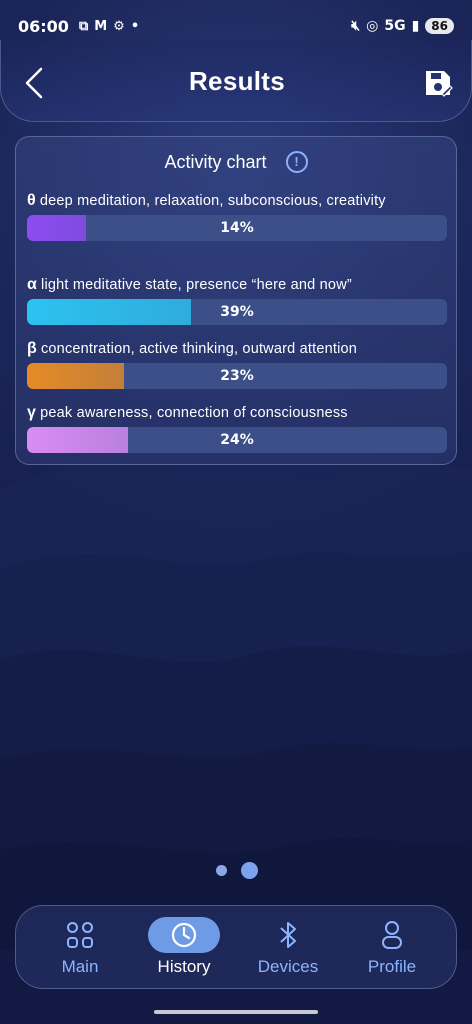  Describe the element at coordinates (439, 26) in the screenshot. I see `battery-indicator: 86` at that location.